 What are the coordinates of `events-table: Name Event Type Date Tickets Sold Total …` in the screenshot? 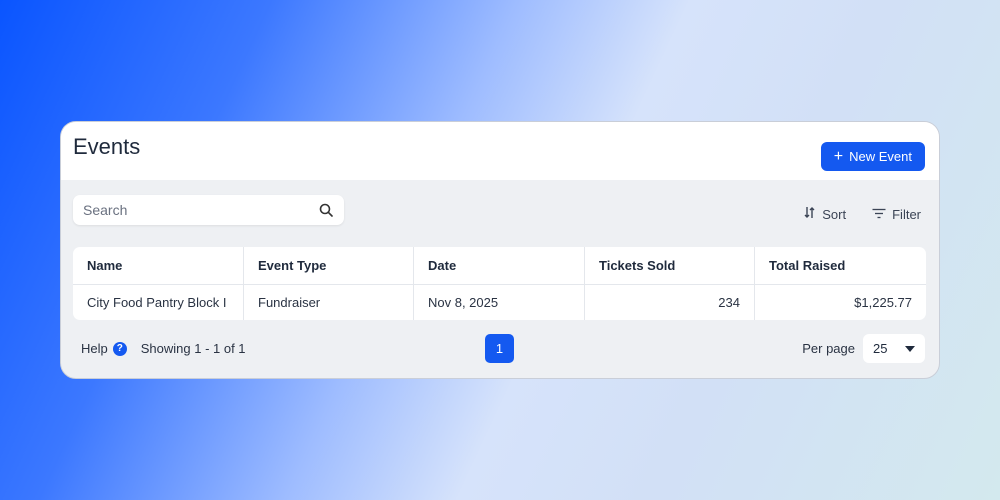 It's located at (499, 283).